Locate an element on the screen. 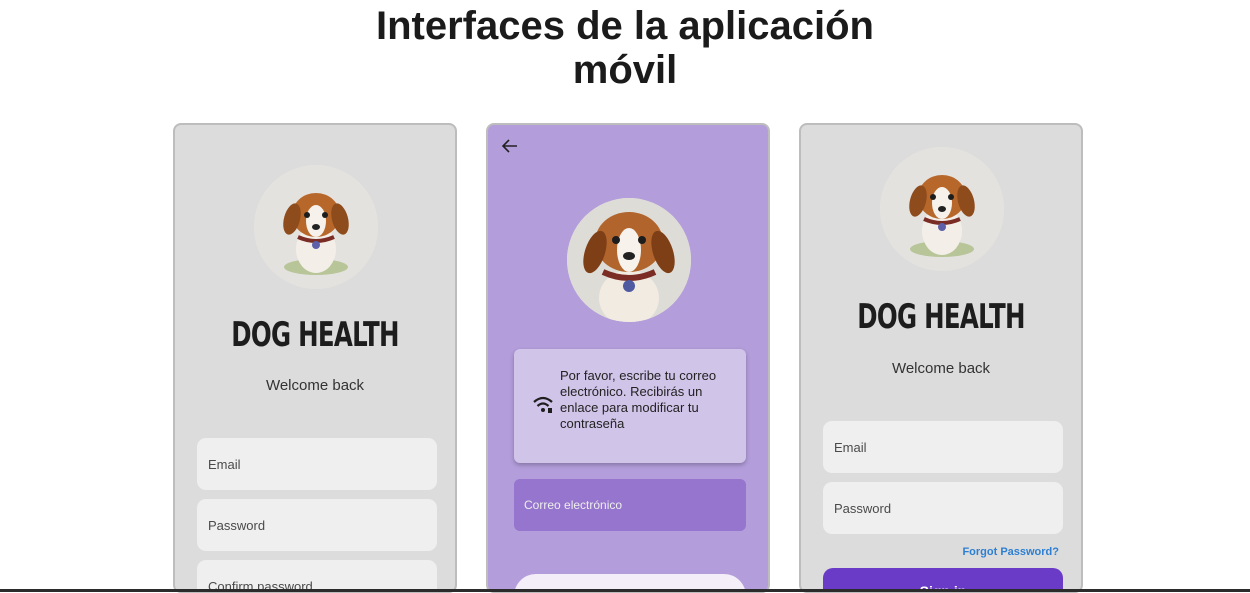 The width and height of the screenshot is (1250, 593). forgot-password-link: Forgot Password? is located at coordinates (1010, 552).